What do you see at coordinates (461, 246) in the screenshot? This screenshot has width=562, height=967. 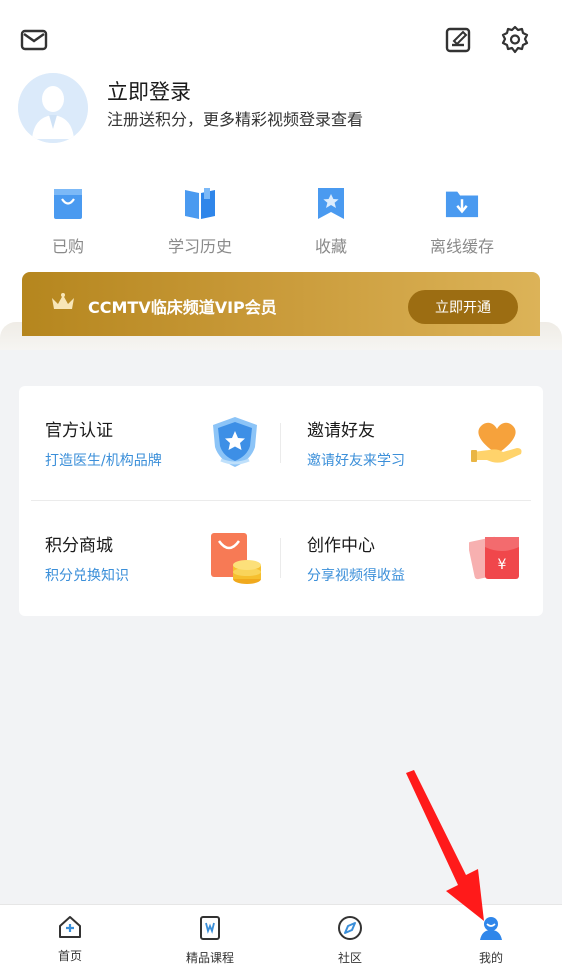 I see `quick-action-label: 离线缓存` at bounding box center [461, 246].